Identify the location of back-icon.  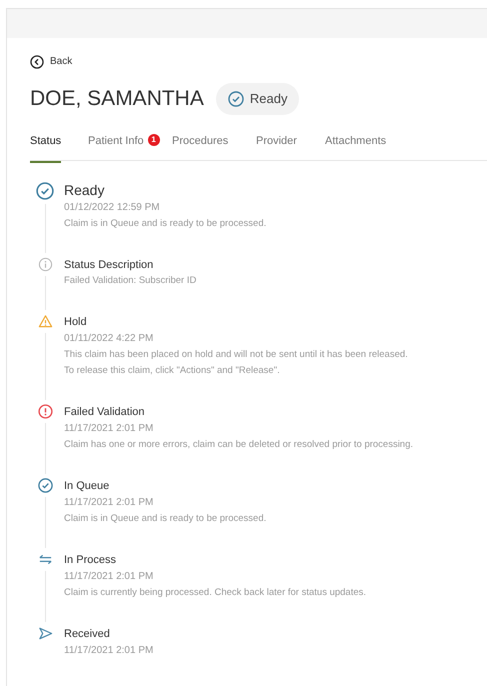
(37, 61).